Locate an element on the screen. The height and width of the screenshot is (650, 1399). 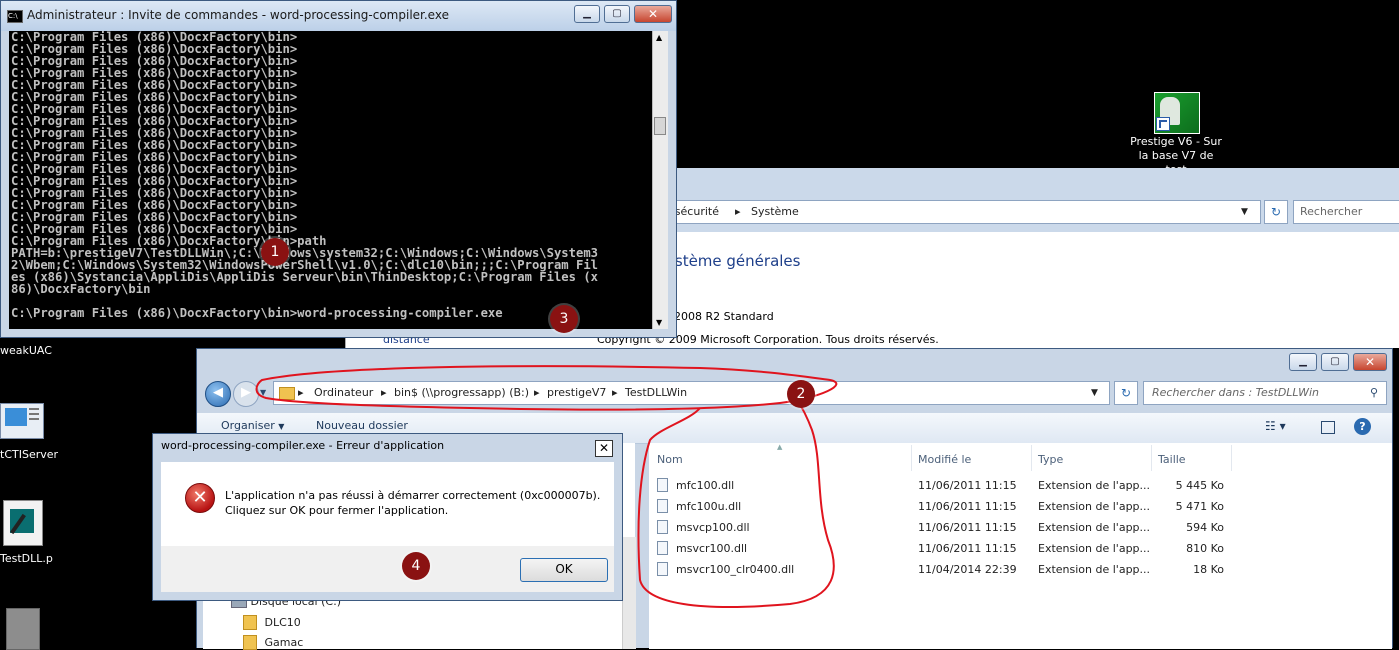
explorer-search-input: Rechercher dans : TestDLLWin ⚲ is located at coordinates (1265, 393).